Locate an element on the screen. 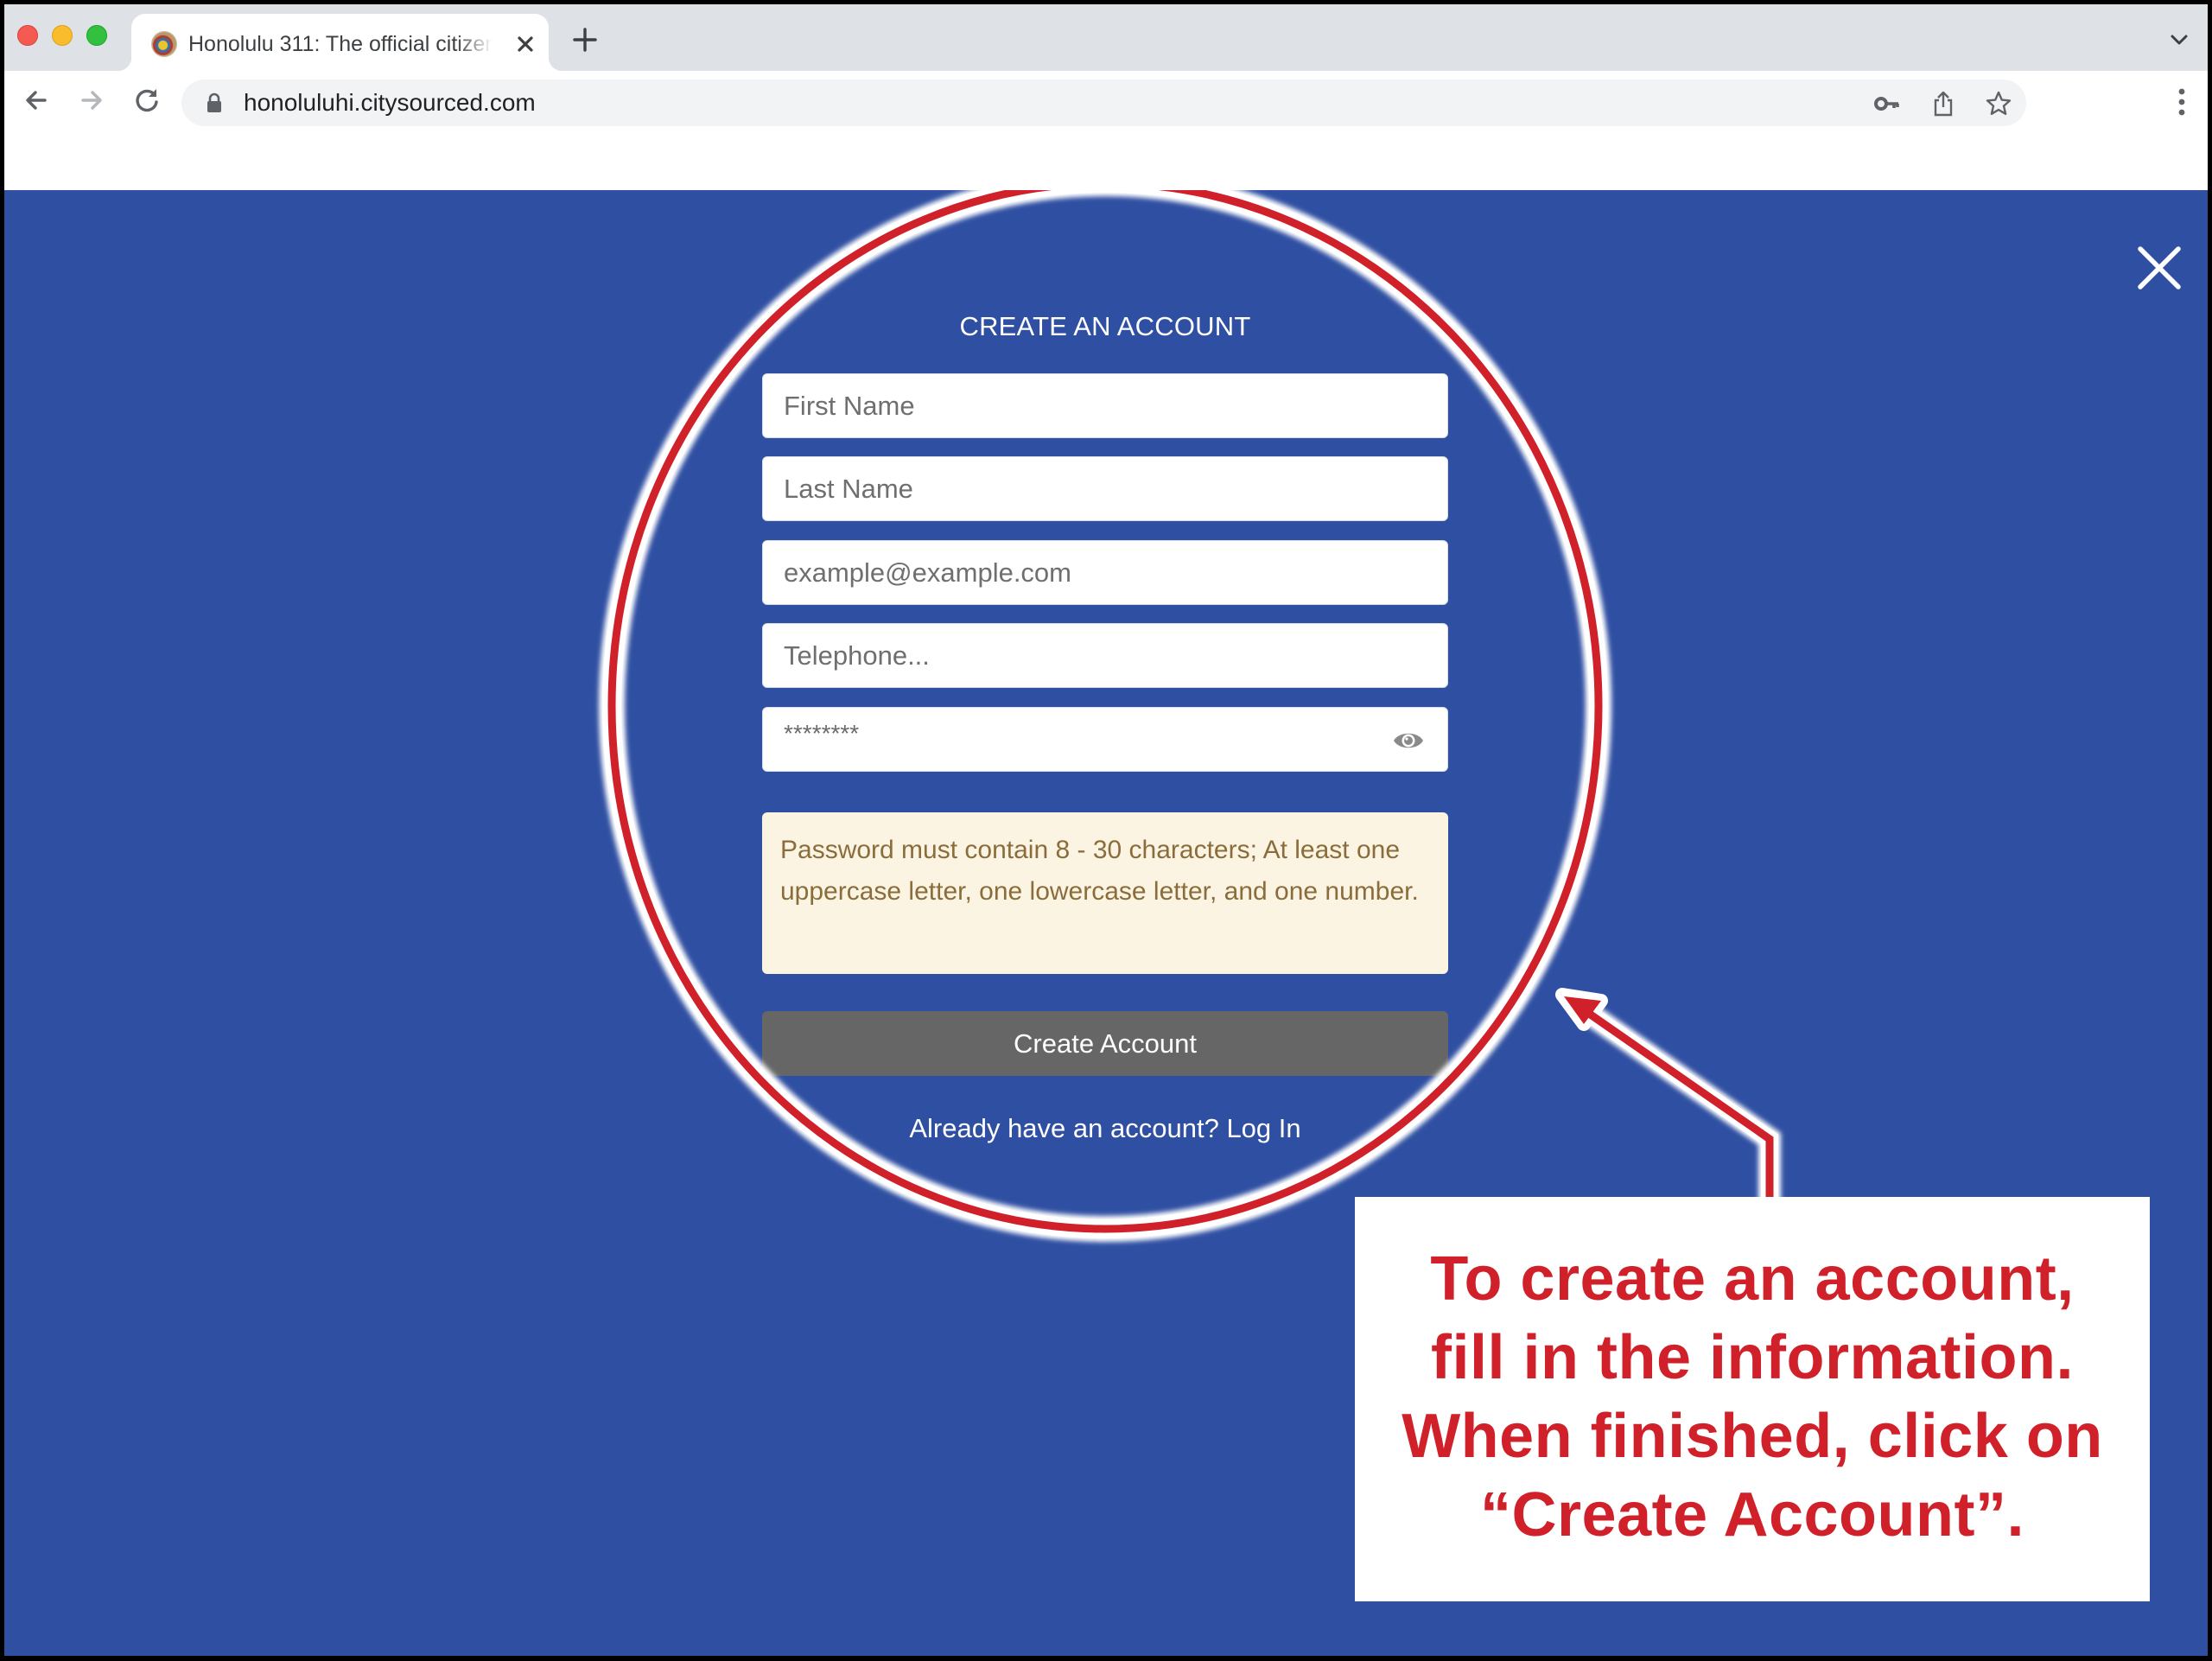 This screenshot has height=1661, width=2212. password-value: ******** is located at coordinates (821, 734).